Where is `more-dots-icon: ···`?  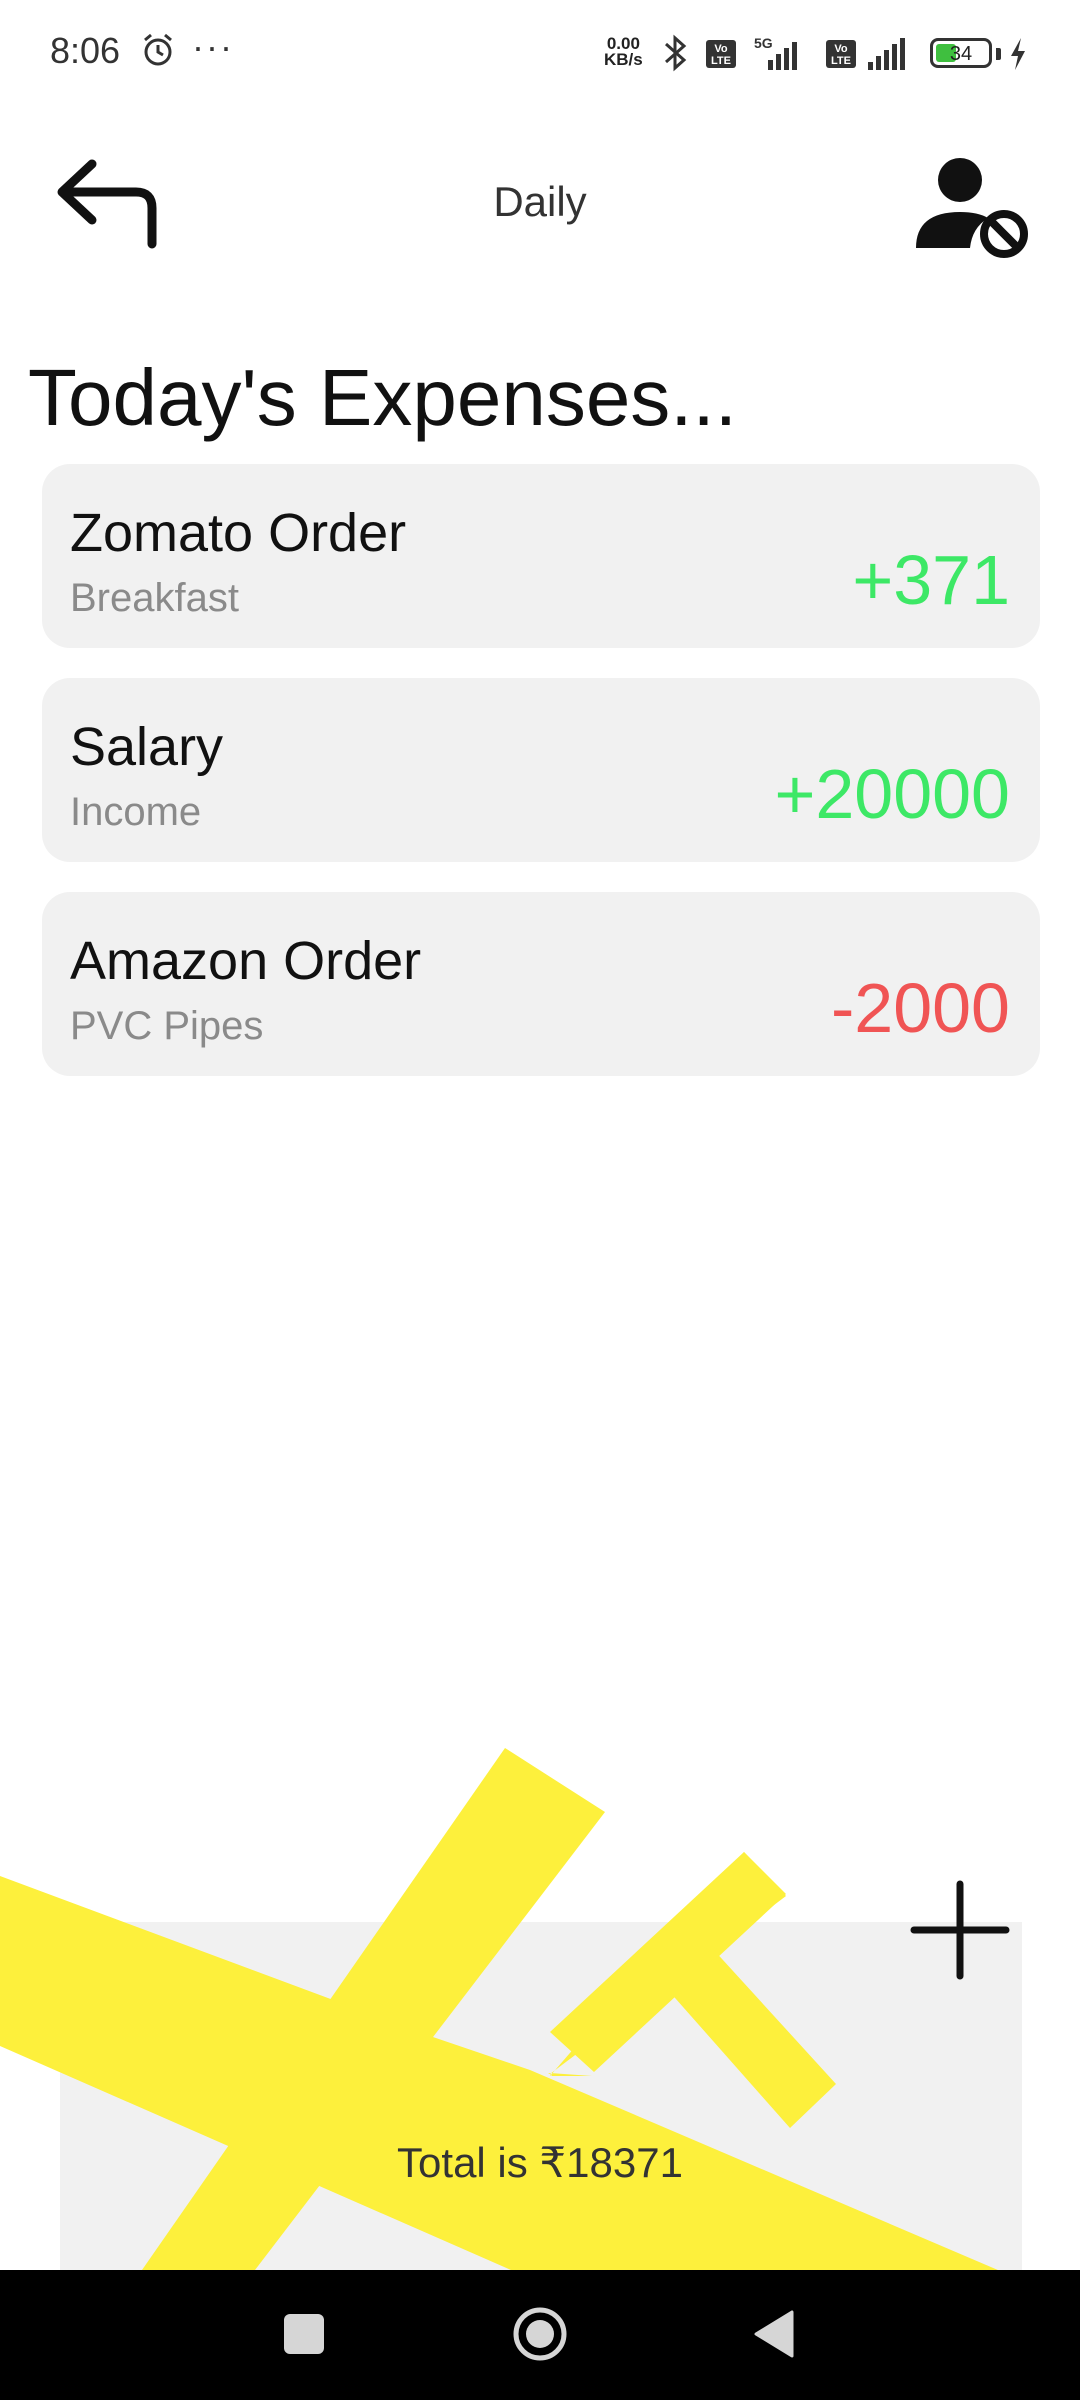
more-dots-icon: ··· is located at coordinates (213, 46).